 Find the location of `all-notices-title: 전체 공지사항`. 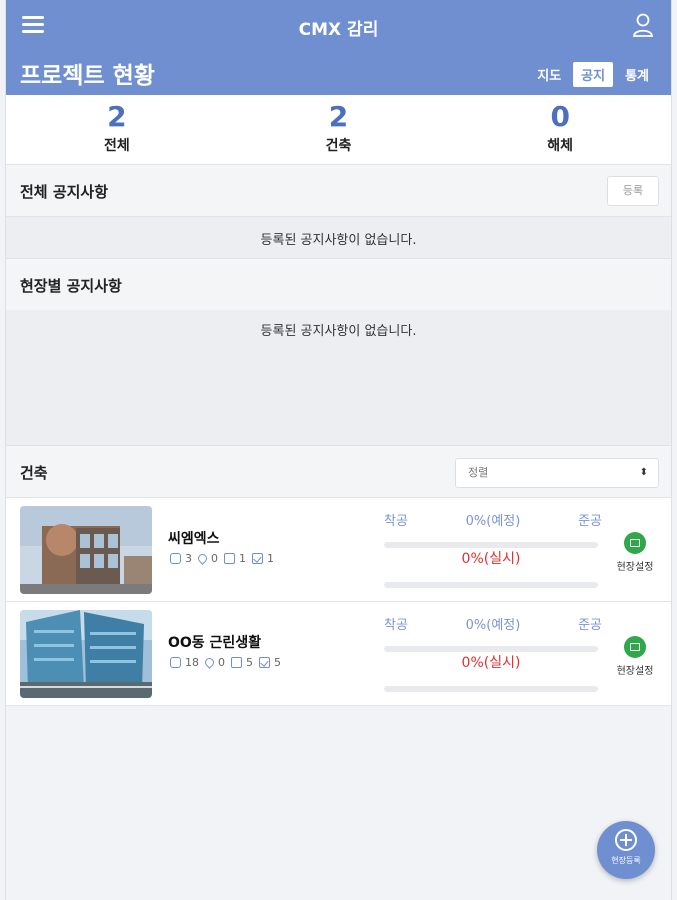

all-notices-title: 전체 공지사항 is located at coordinates (64, 192).